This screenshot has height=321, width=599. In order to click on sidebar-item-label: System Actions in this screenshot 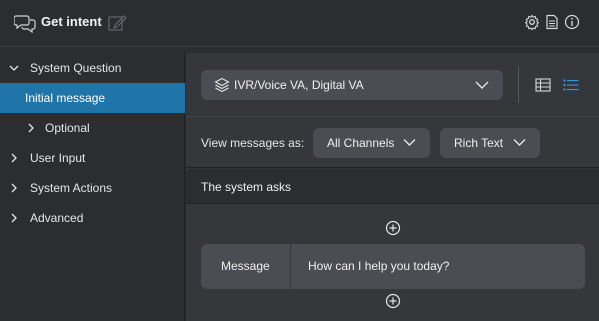, I will do `click(71, 188)`.